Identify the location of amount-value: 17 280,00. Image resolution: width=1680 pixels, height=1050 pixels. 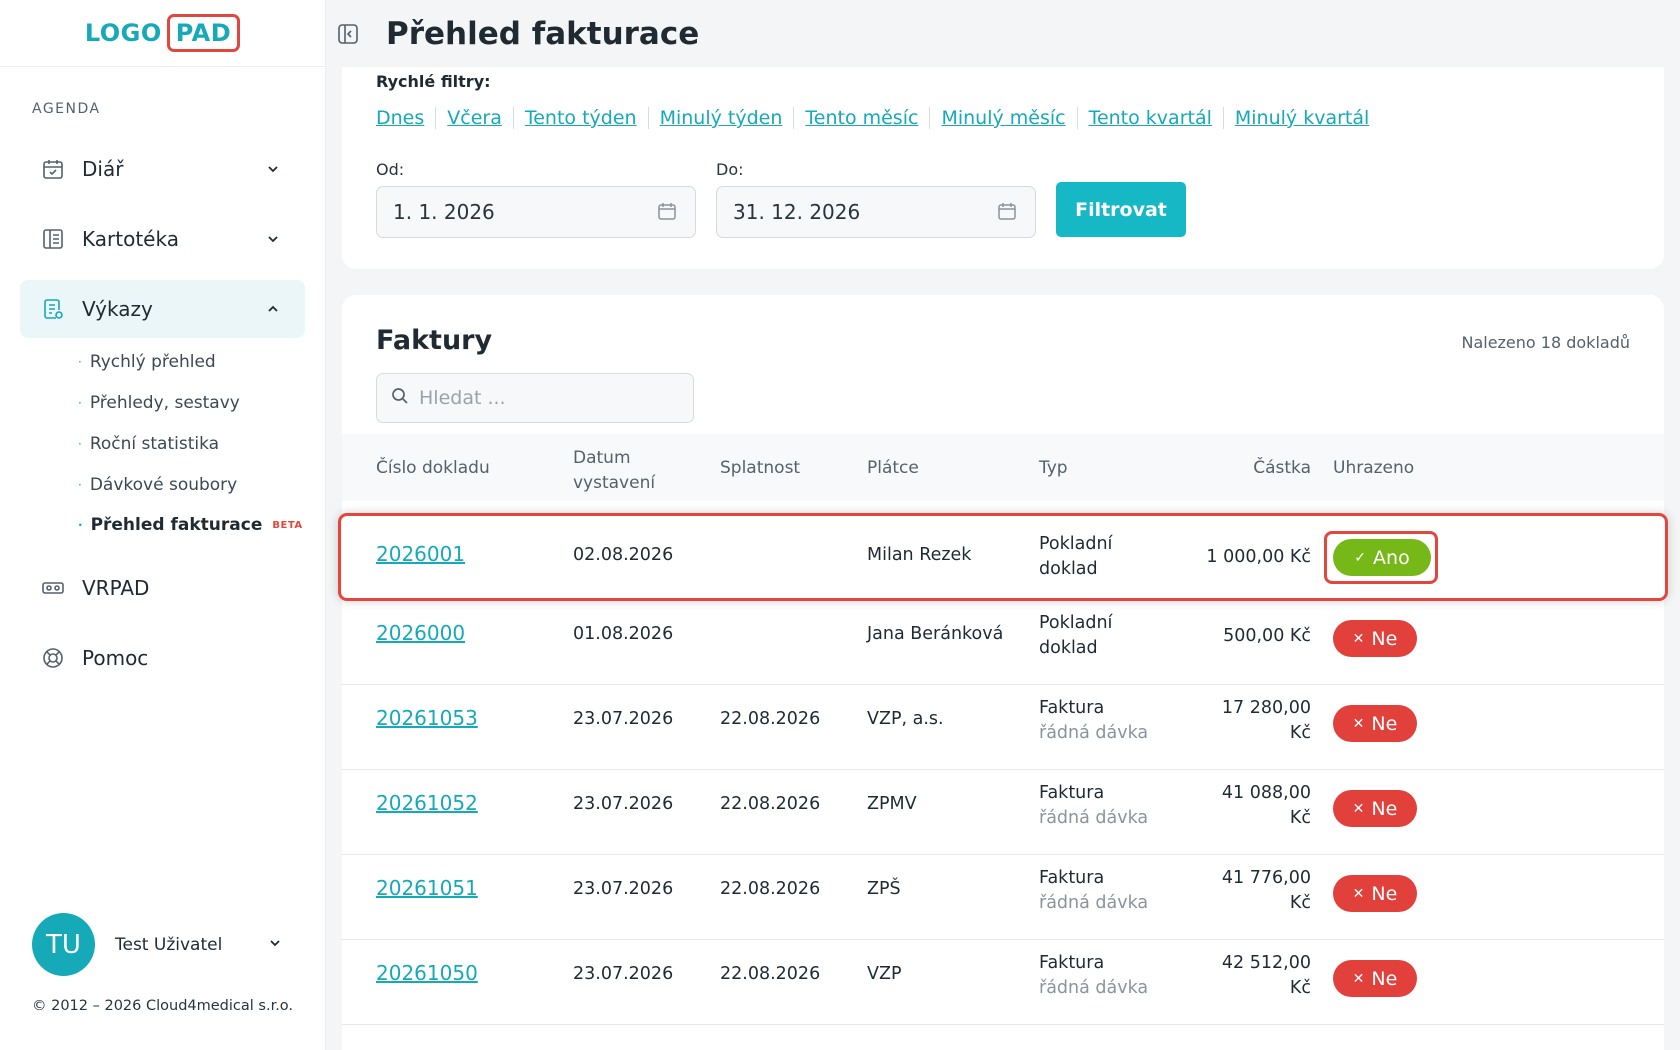
(1266, 708).